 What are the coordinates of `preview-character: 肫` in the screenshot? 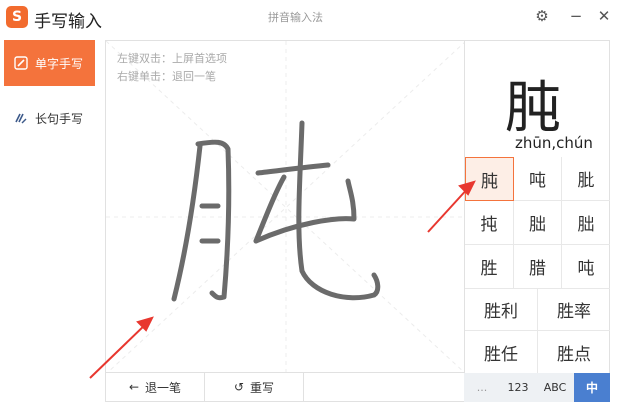 It's located at (533, 108).